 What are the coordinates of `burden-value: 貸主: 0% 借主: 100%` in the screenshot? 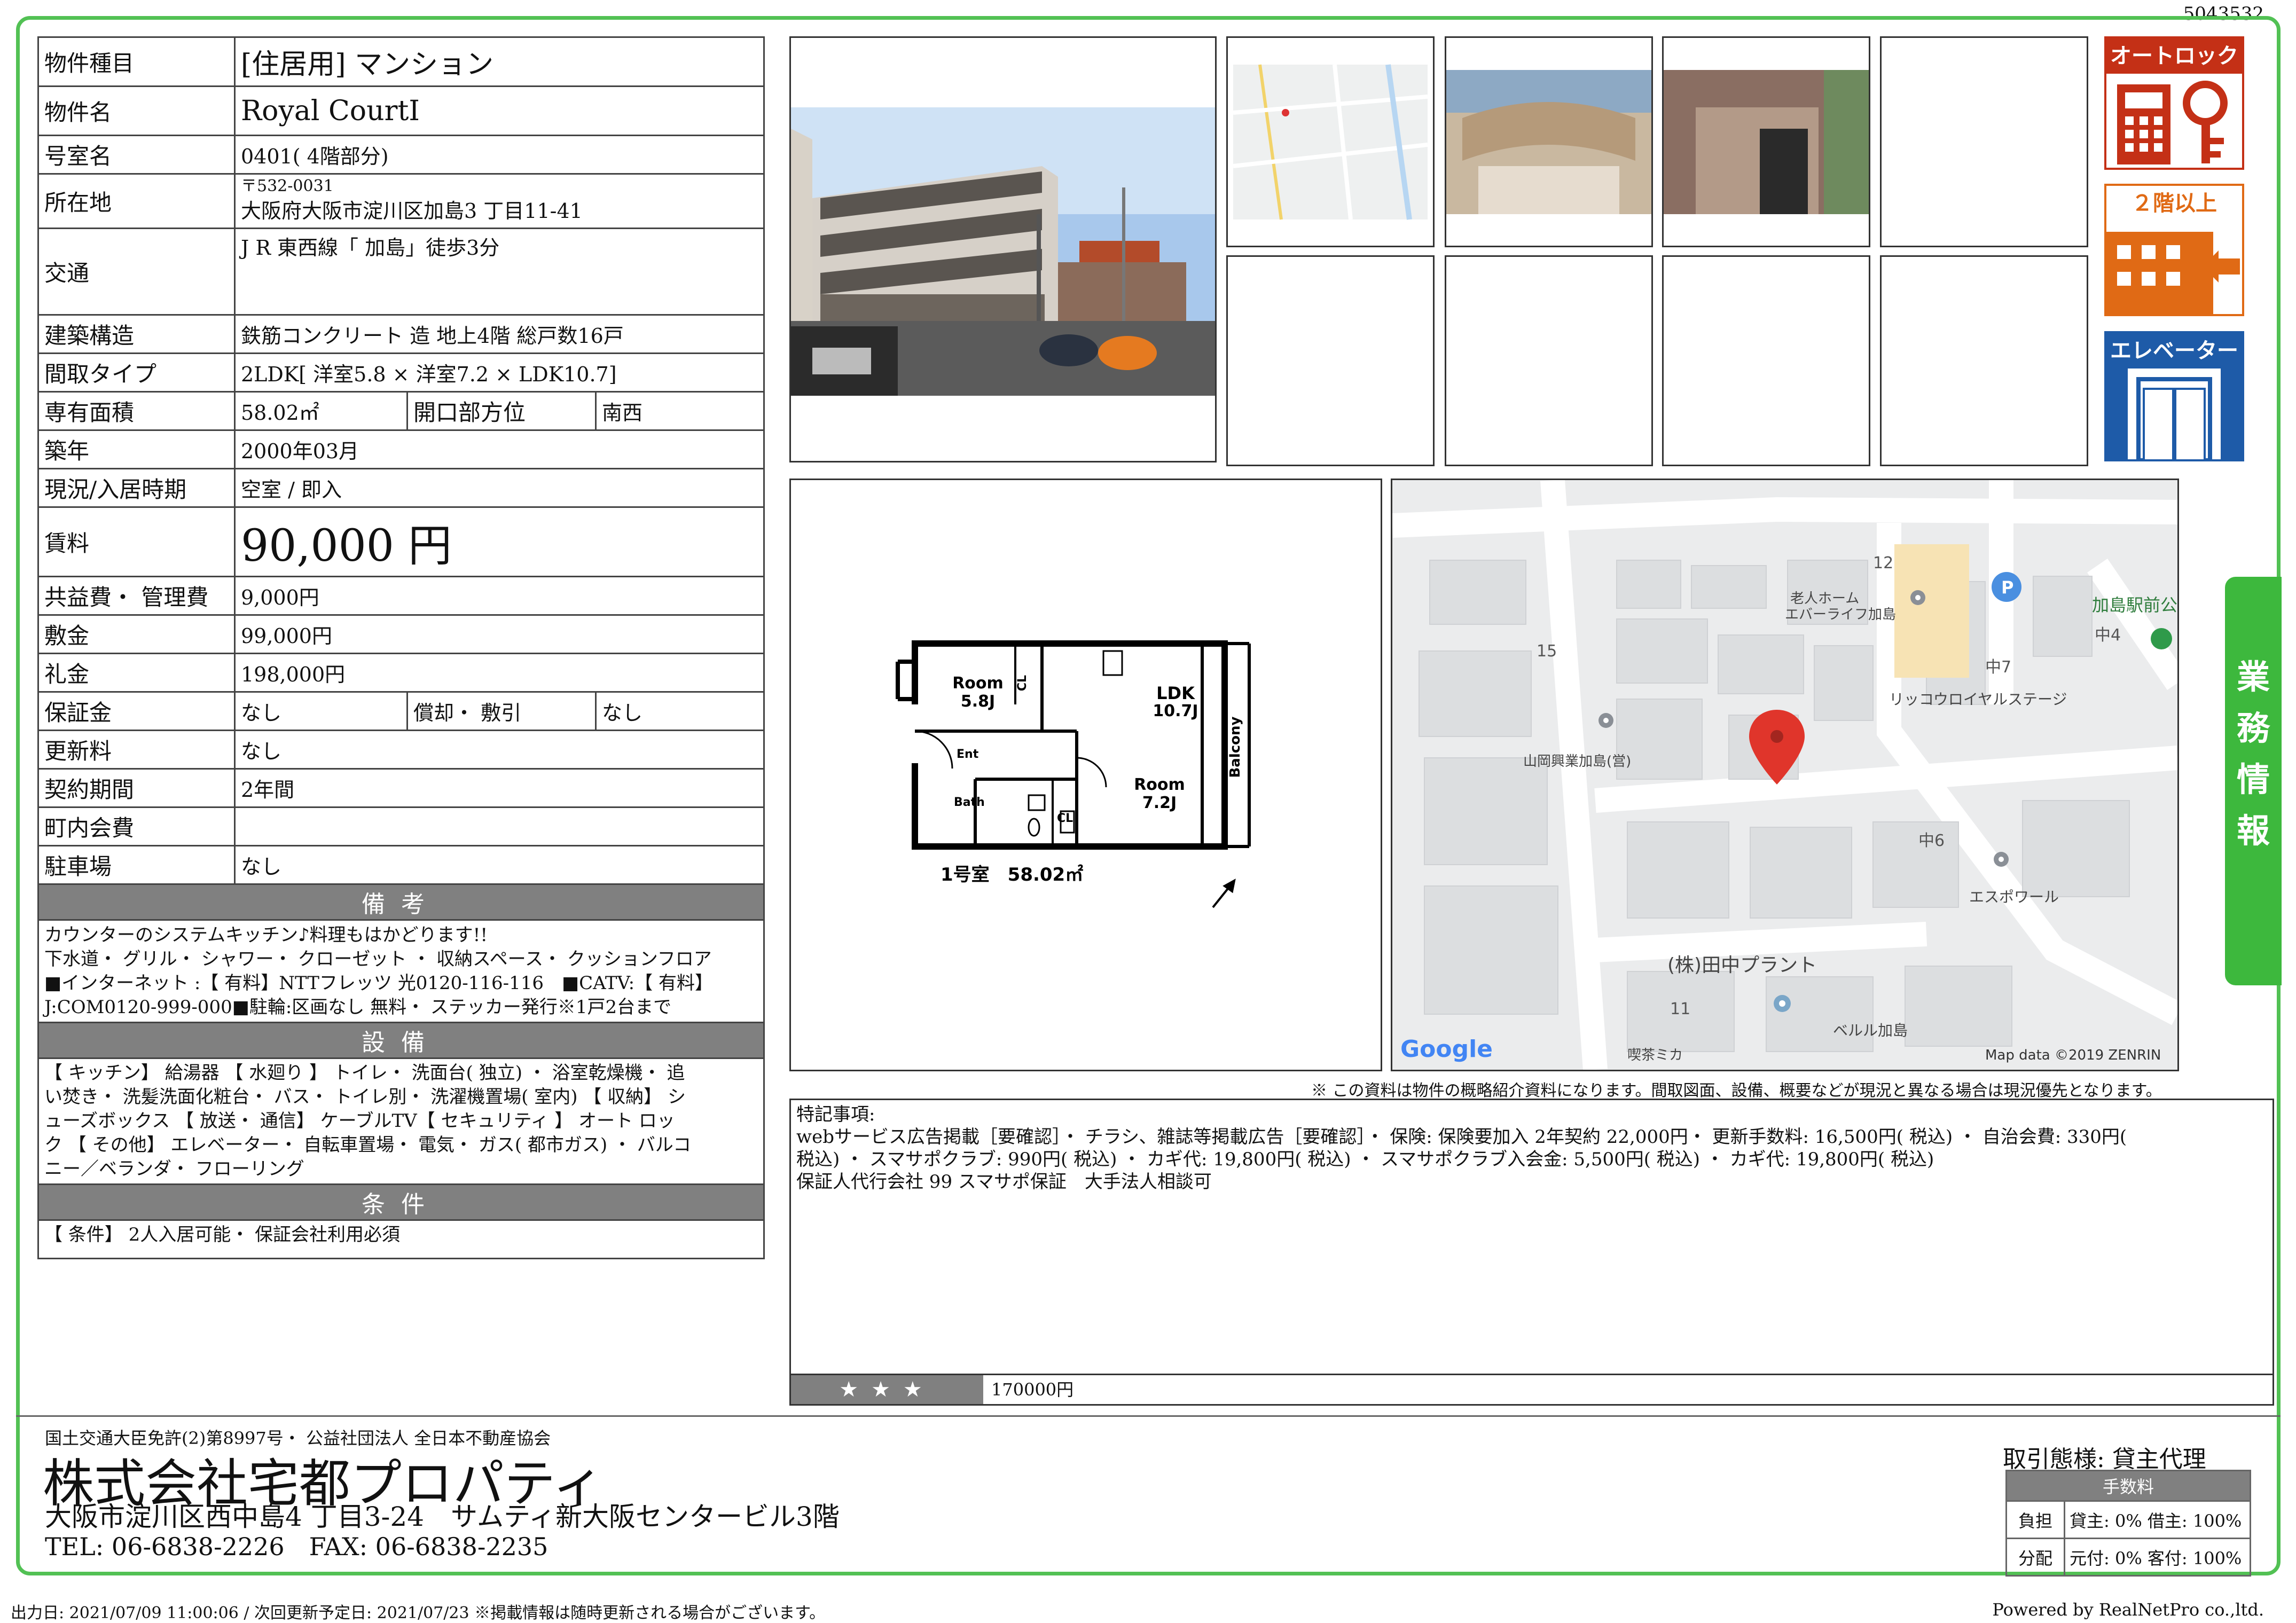 It's located at (2157, 1519).